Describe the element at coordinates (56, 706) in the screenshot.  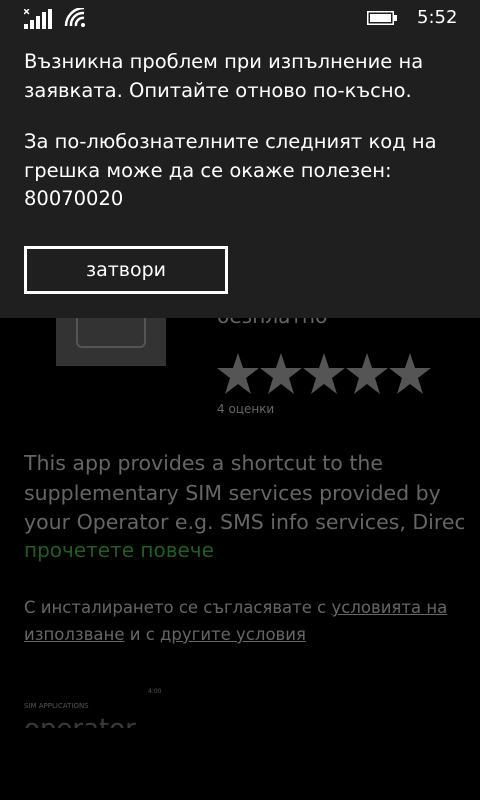
I see `screenshot-caption: SIM APPLICATIONS` at that location.